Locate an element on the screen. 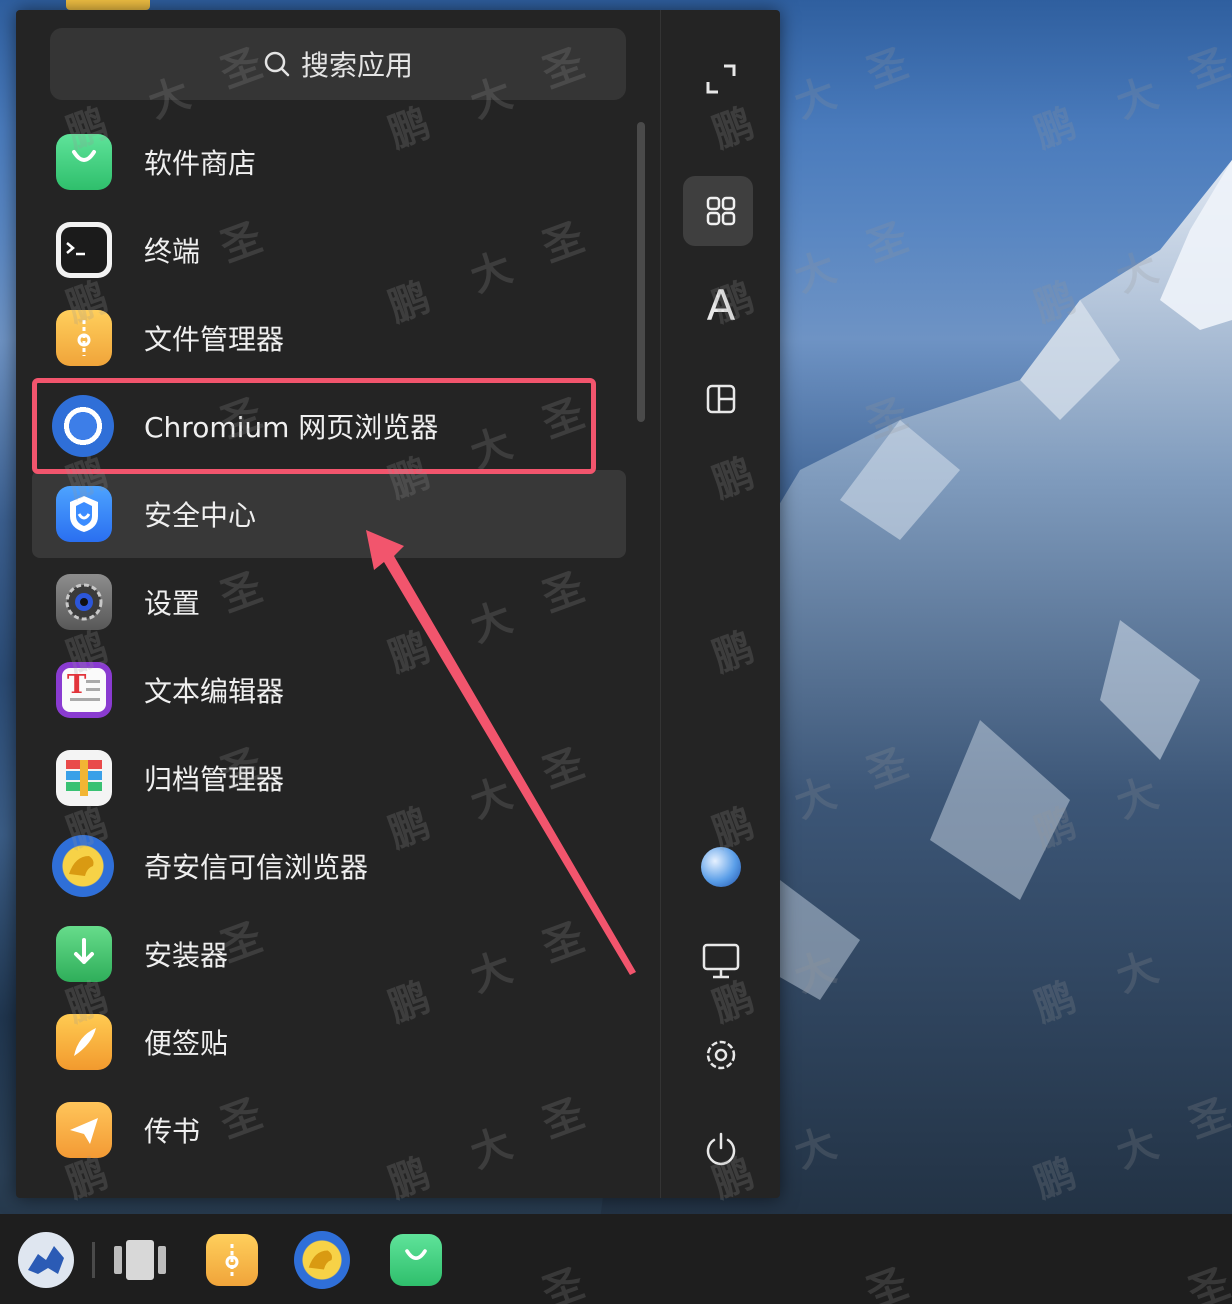 The image size is (1232, 1304). power-icon is located at coordinates (721, 1149).